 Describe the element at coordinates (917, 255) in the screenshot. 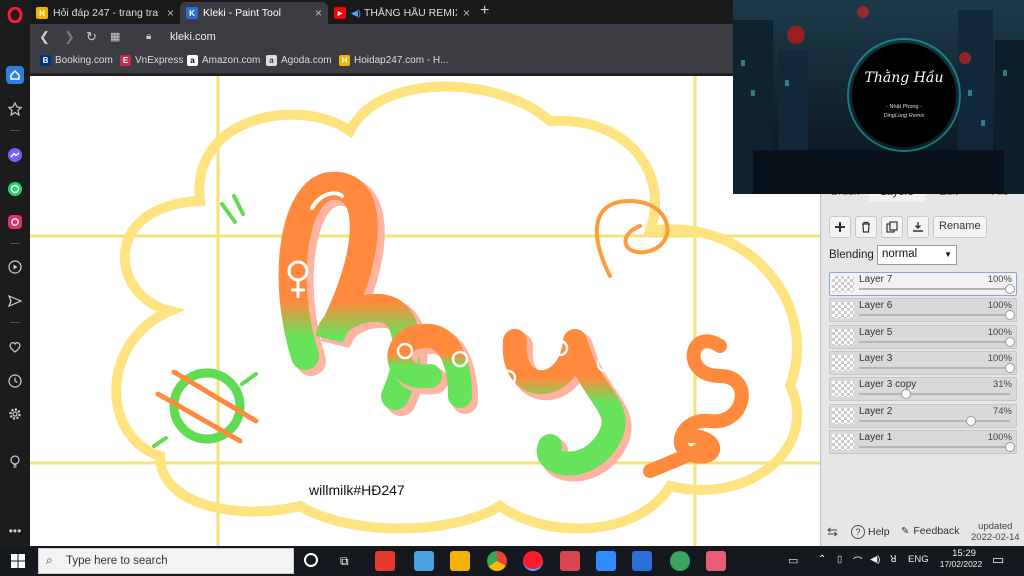

I see `blending-select: normal ▼` at that location.